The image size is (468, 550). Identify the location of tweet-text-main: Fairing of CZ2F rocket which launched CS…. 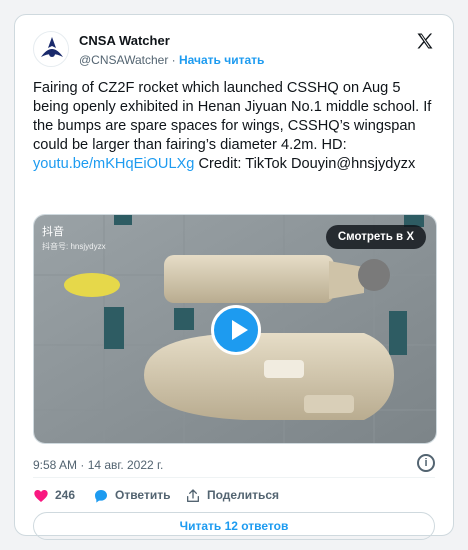
(232, 116).